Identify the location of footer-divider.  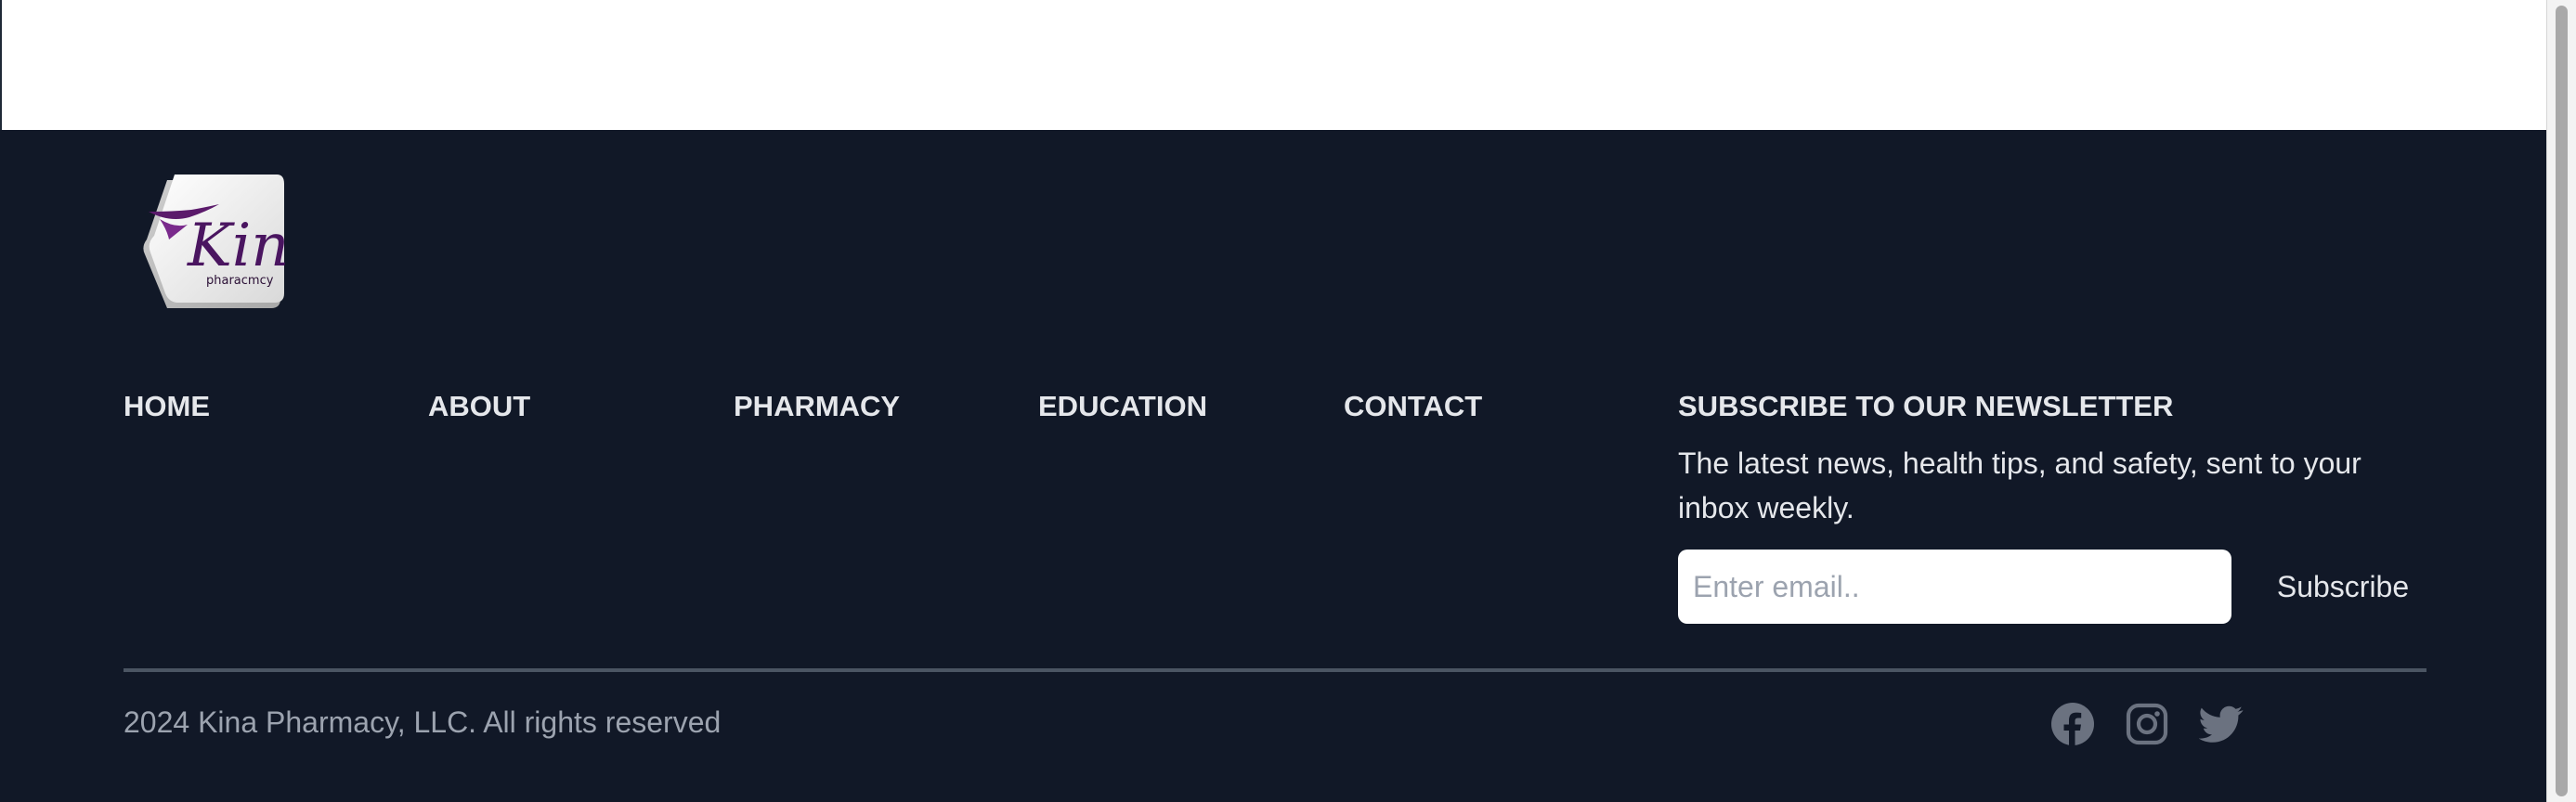
(1275, 670).